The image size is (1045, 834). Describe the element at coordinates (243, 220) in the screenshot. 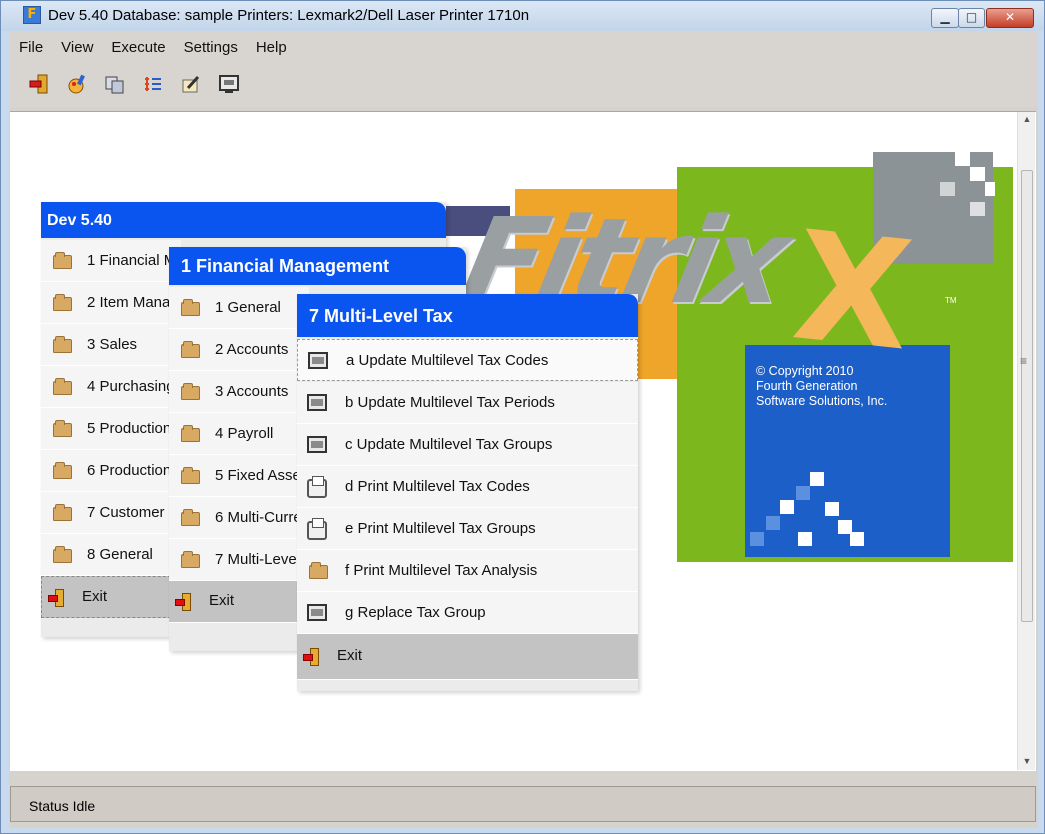

I see `main-menu-title: Dev 5.40` at that location.